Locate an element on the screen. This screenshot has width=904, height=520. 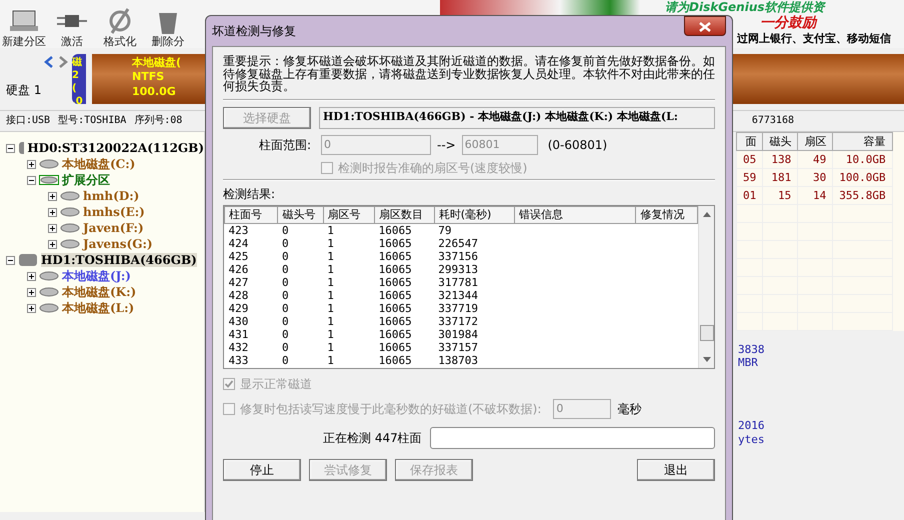
table-cell-text: 430 is located at coordinates (239, 321).